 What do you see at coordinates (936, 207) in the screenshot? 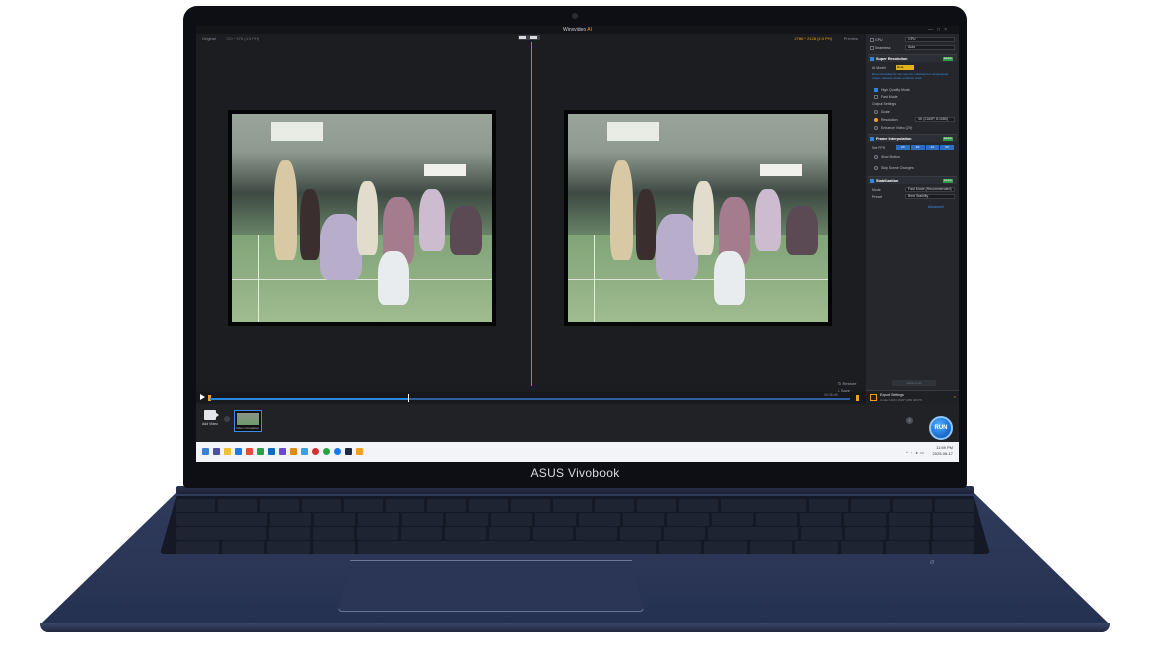
I see `advanced-link: Advanced` at bounding box center [936, 207].